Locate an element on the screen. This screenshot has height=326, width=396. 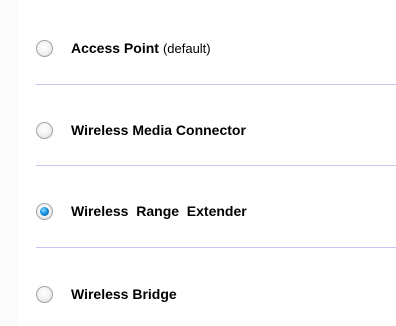
option-wireless-range-extender: Wireless Range Extender is located at coordinates (216, 211).